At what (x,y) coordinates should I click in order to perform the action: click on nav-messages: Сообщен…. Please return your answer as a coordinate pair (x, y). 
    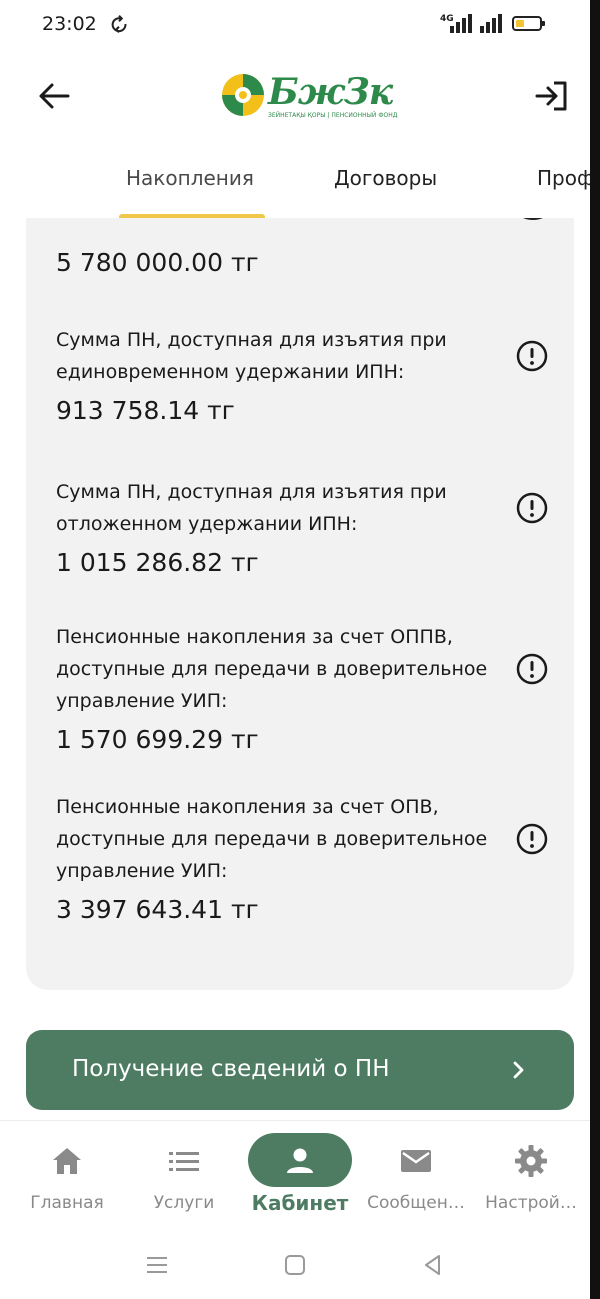
    Looking at the image, I should click on (416, 1171).